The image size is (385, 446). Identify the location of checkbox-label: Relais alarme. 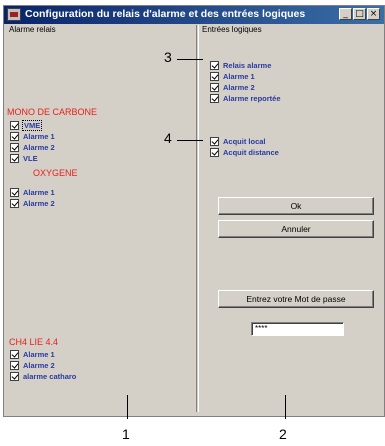
(247, 65).